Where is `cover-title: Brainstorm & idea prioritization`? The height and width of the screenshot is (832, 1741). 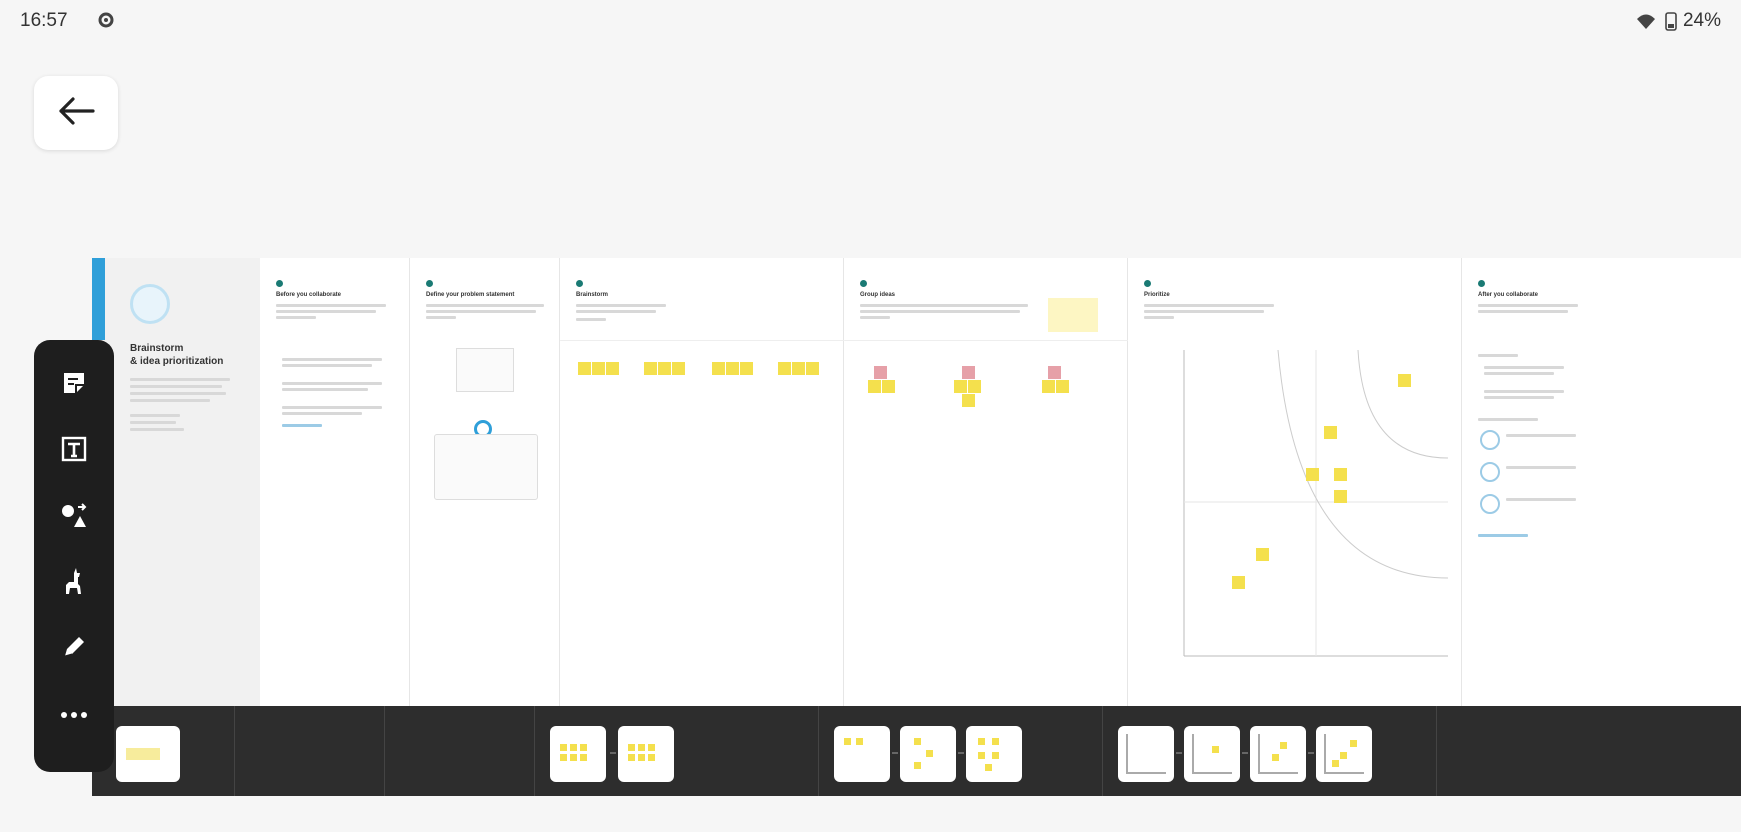 cover-title: Brainstorm & idea prioritization is located at coordinates (177, 355).